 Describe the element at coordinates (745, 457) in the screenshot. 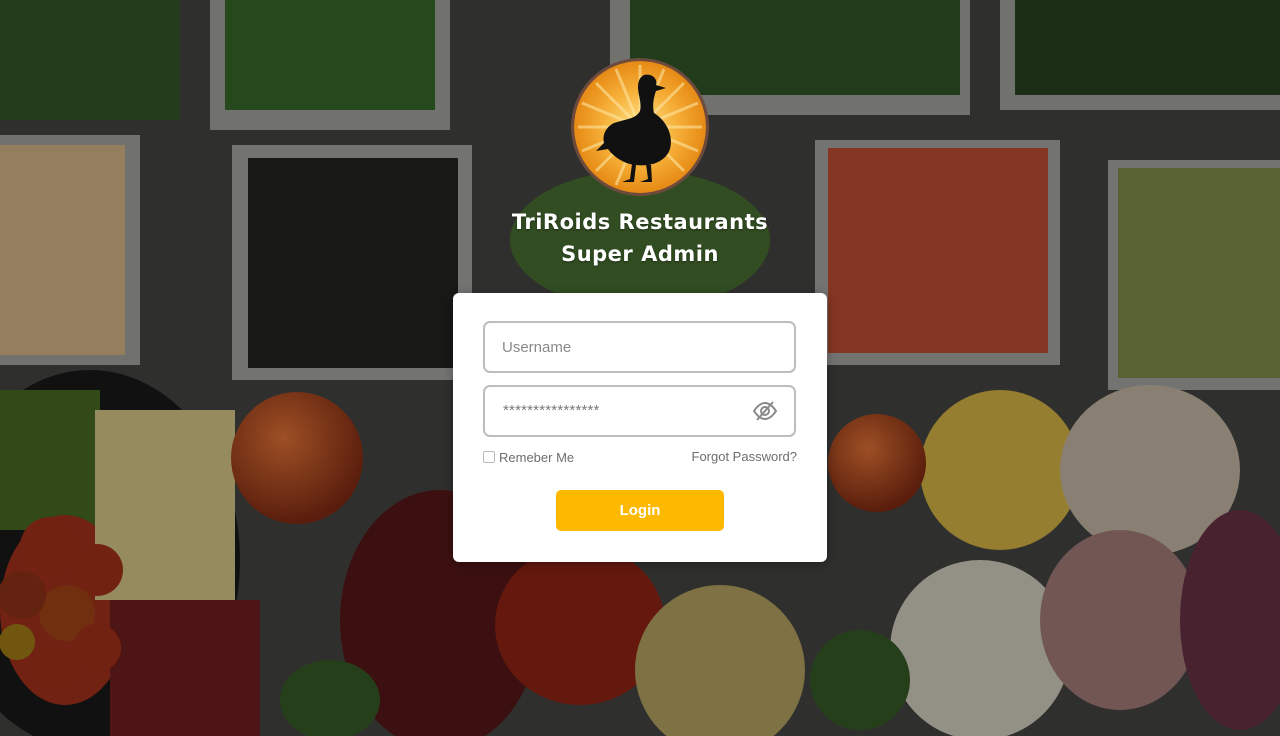

I see `forgot-password-link: Forgot Password?` at that location.